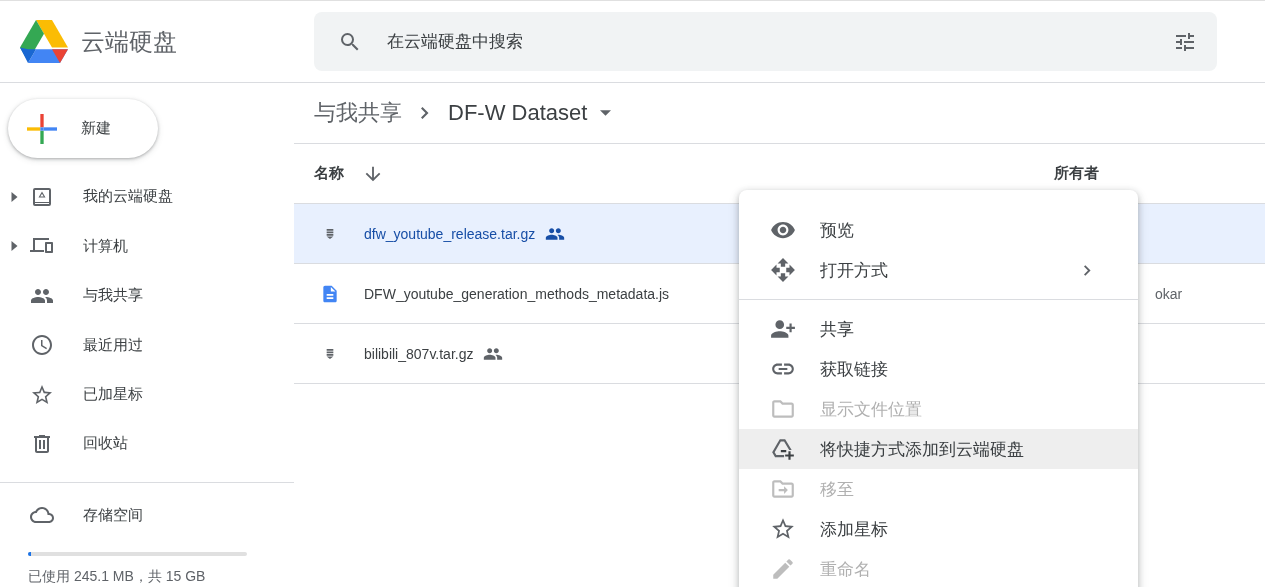 This screenshot has width=1265, height=587. I want to click on file-name: dfw_youtube_release.tar.gz, so click(450, 233).